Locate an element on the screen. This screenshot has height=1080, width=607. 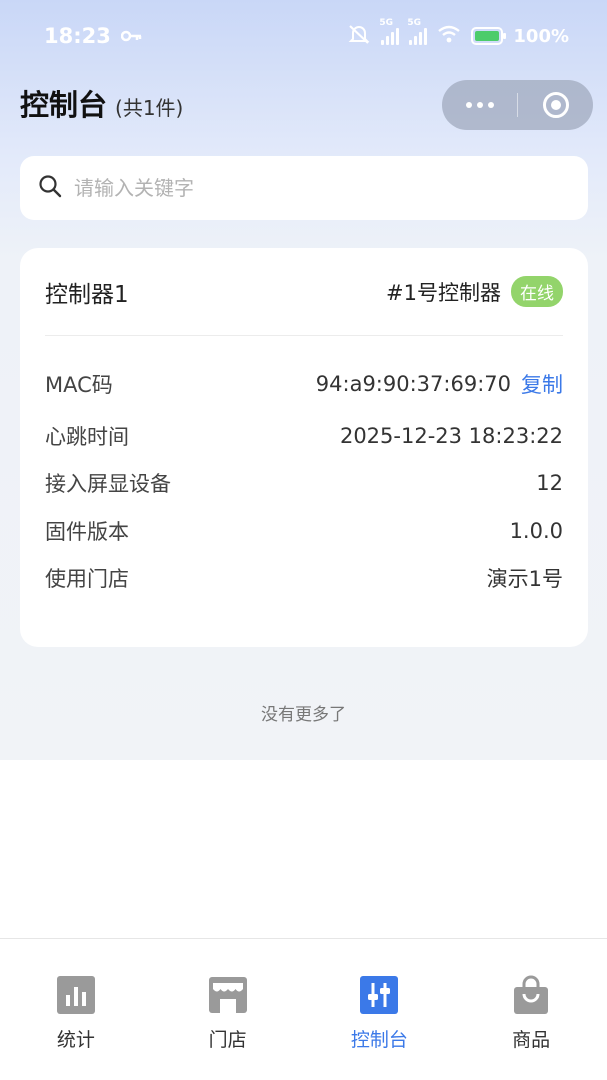
detail-key: 心跳时间 is located at coordinates (87, 436).